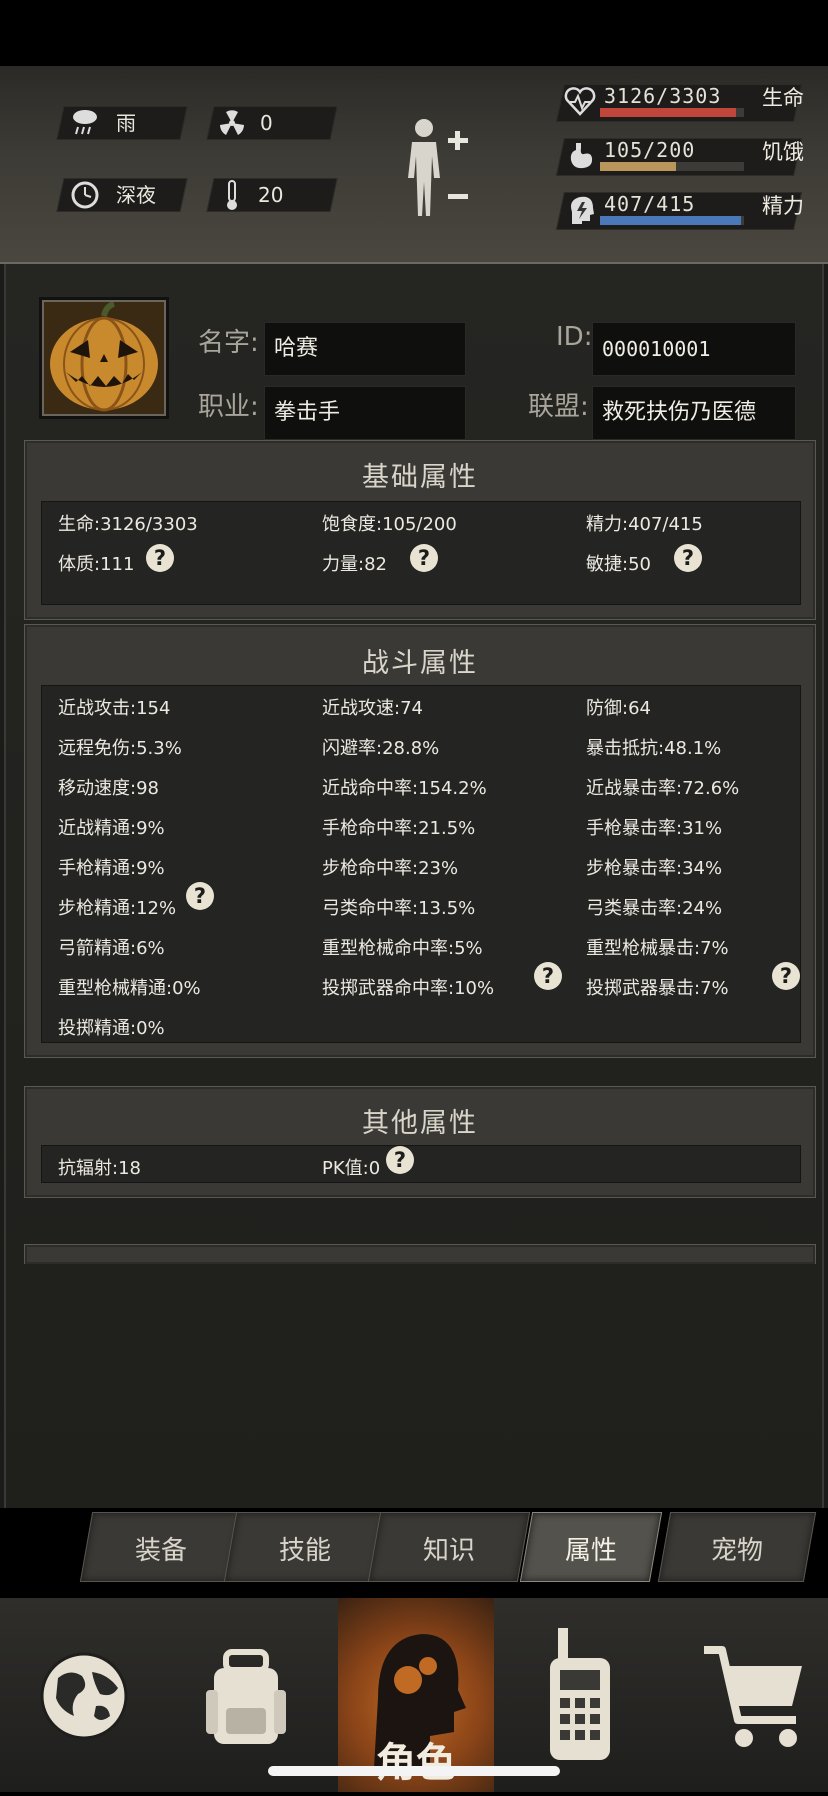  I want to click on agility-help-icon: ?, so click(688, 558).